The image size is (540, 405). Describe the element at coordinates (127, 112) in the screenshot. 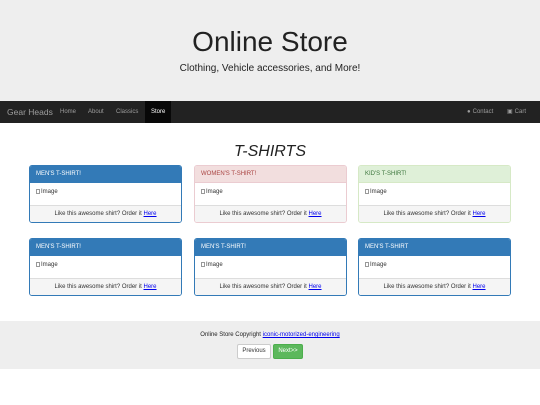

I see `nav-item-classics: Classics` at that location.